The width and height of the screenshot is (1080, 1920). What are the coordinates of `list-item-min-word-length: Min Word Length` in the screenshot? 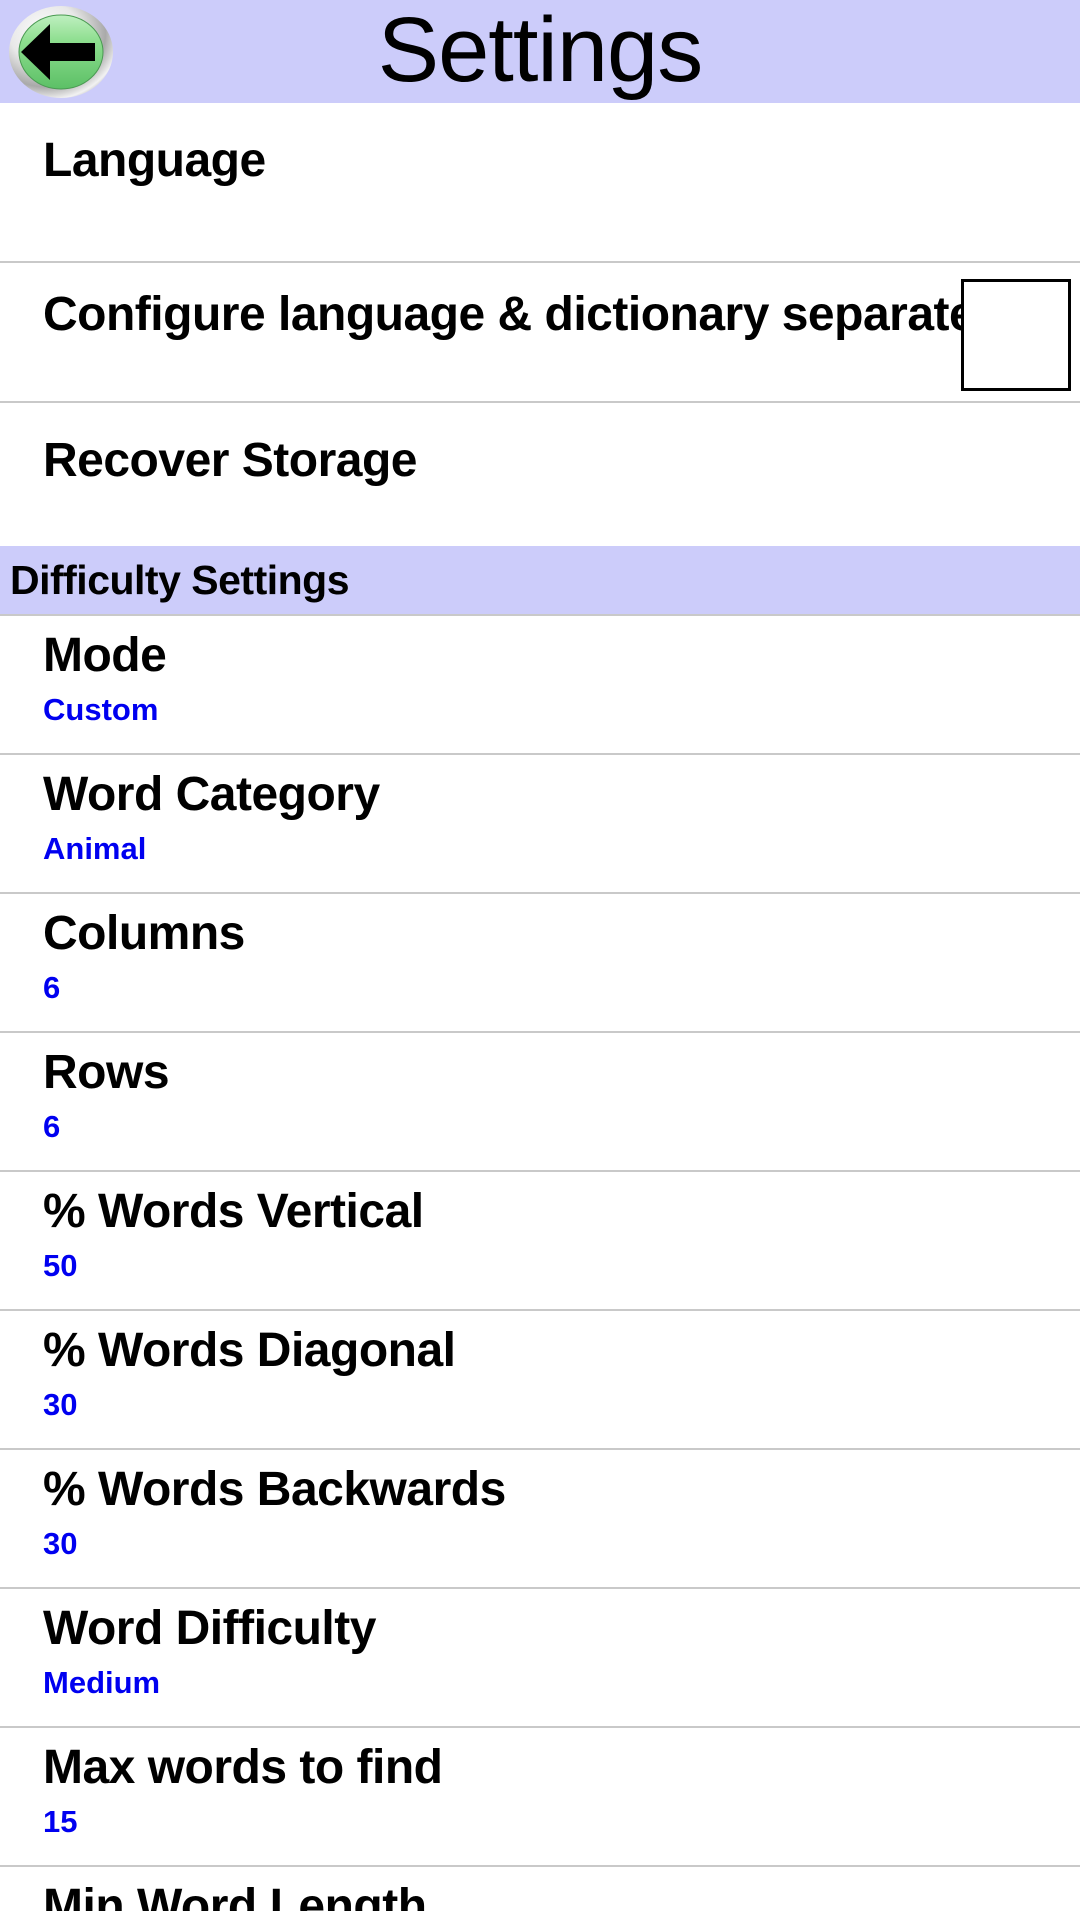 It's located at (540, 1889).